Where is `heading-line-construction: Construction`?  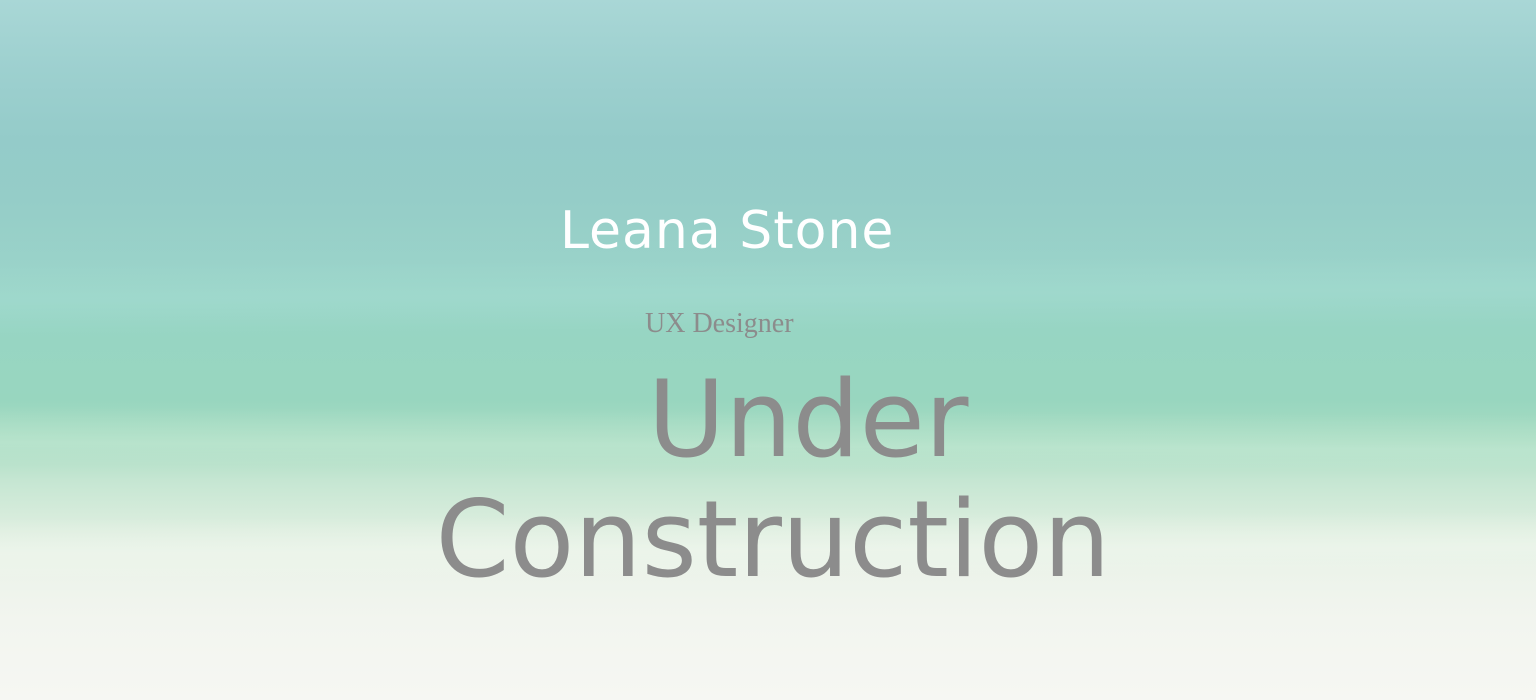 heading-line-construction: Construction is located at coordinates (773, 539).